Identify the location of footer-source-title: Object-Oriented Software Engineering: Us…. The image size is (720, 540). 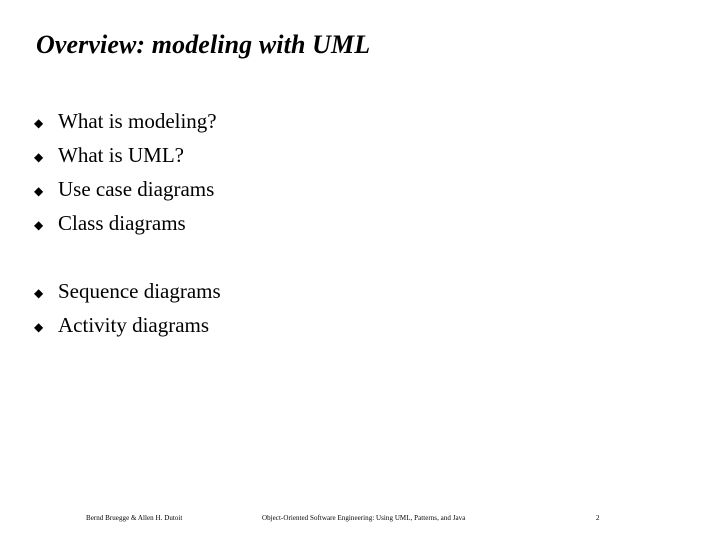
(364, 518).